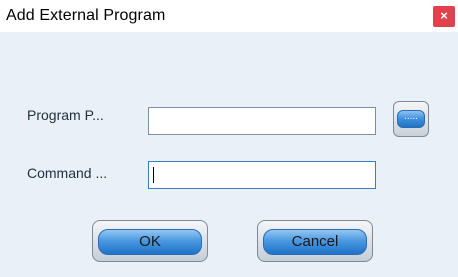 The image size is (458, 277). I want to click on text-caret, so click(153, 175).